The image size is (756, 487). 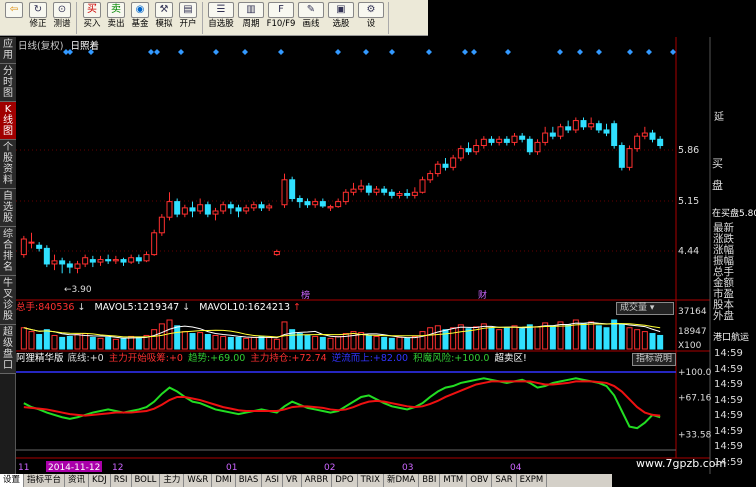 What do you see at coordinates (228, 358) in the screenshot?
I see `indicator-item-value: +69.00` at bounding box center [228, 358].